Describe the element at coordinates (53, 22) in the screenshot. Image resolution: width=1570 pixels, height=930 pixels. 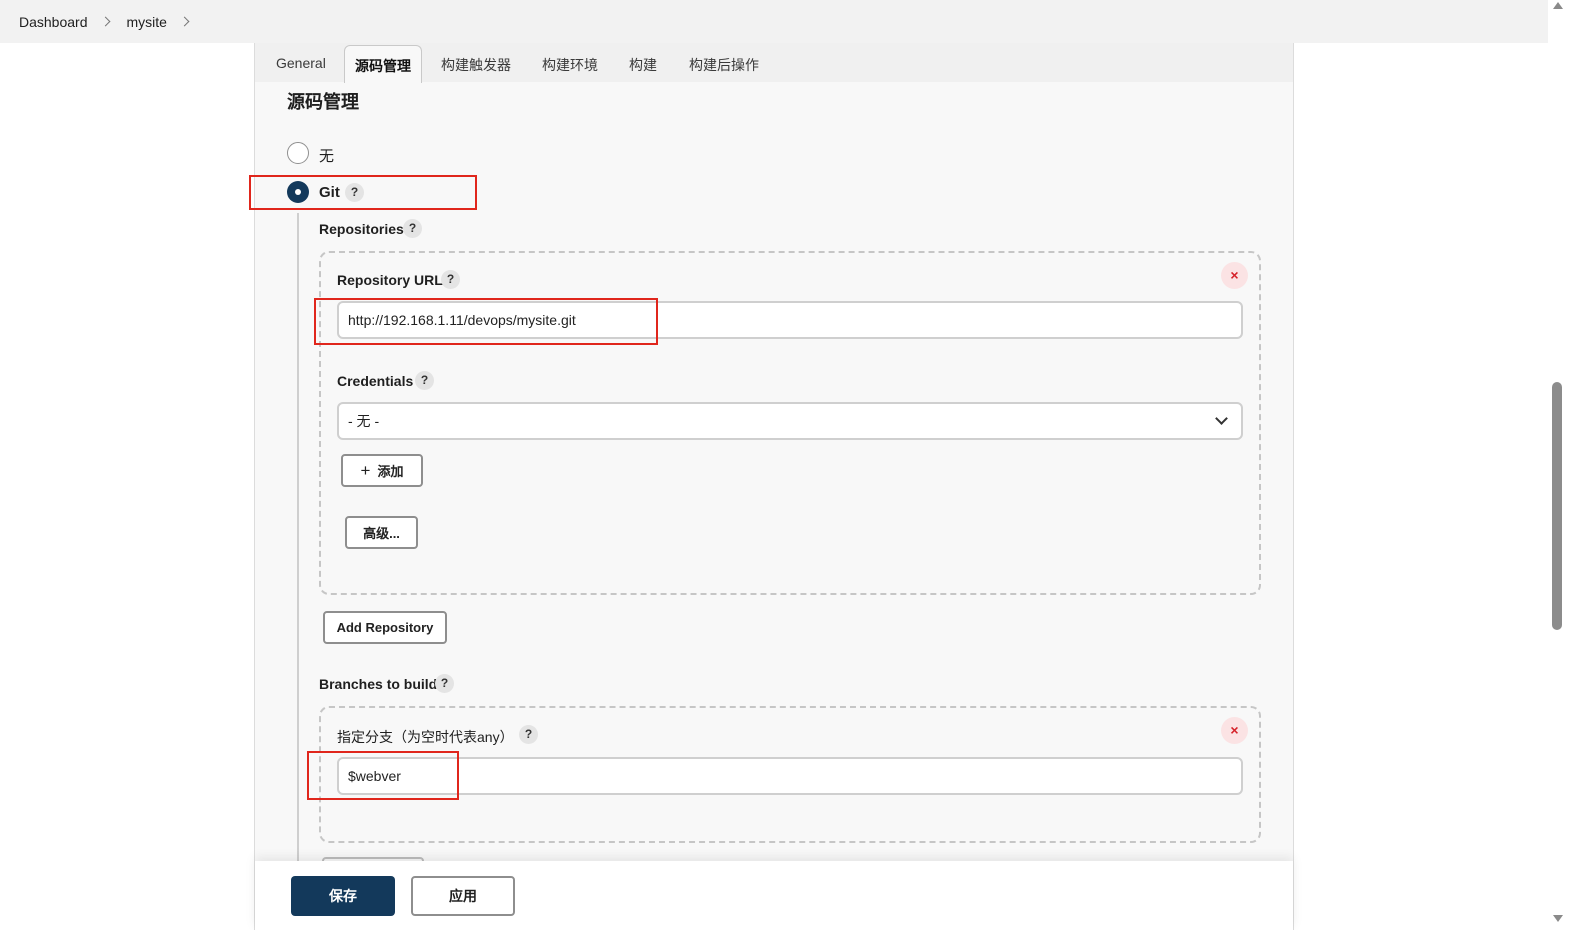
I see `breadcrumb-dashboard: Dashboard` at that location.